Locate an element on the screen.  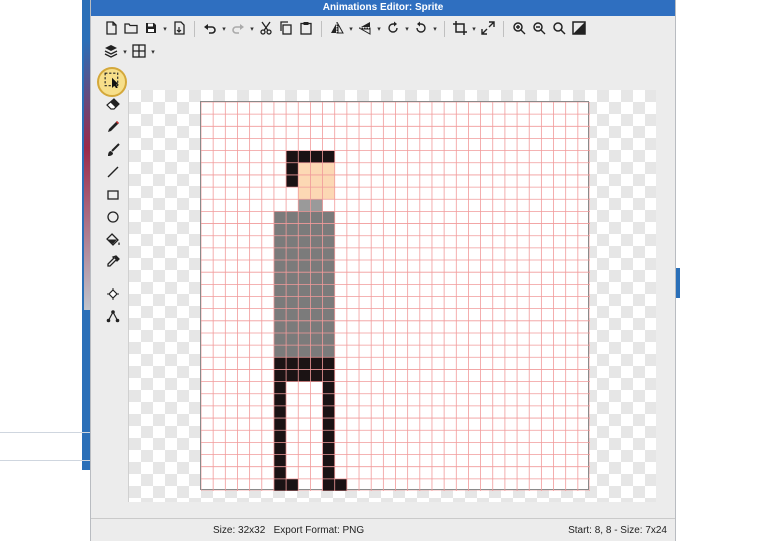
rectangle-tool-button is located at coordinates (113, 197).